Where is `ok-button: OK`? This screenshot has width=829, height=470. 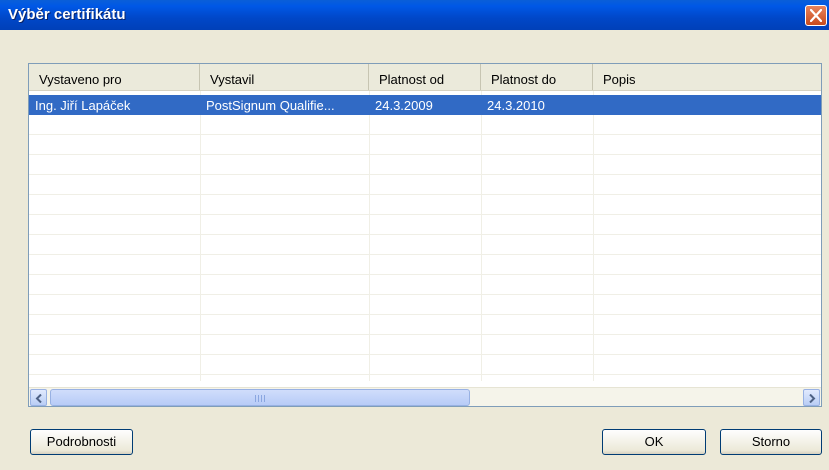
ok-button: OK is located at coordinates (654, 442).